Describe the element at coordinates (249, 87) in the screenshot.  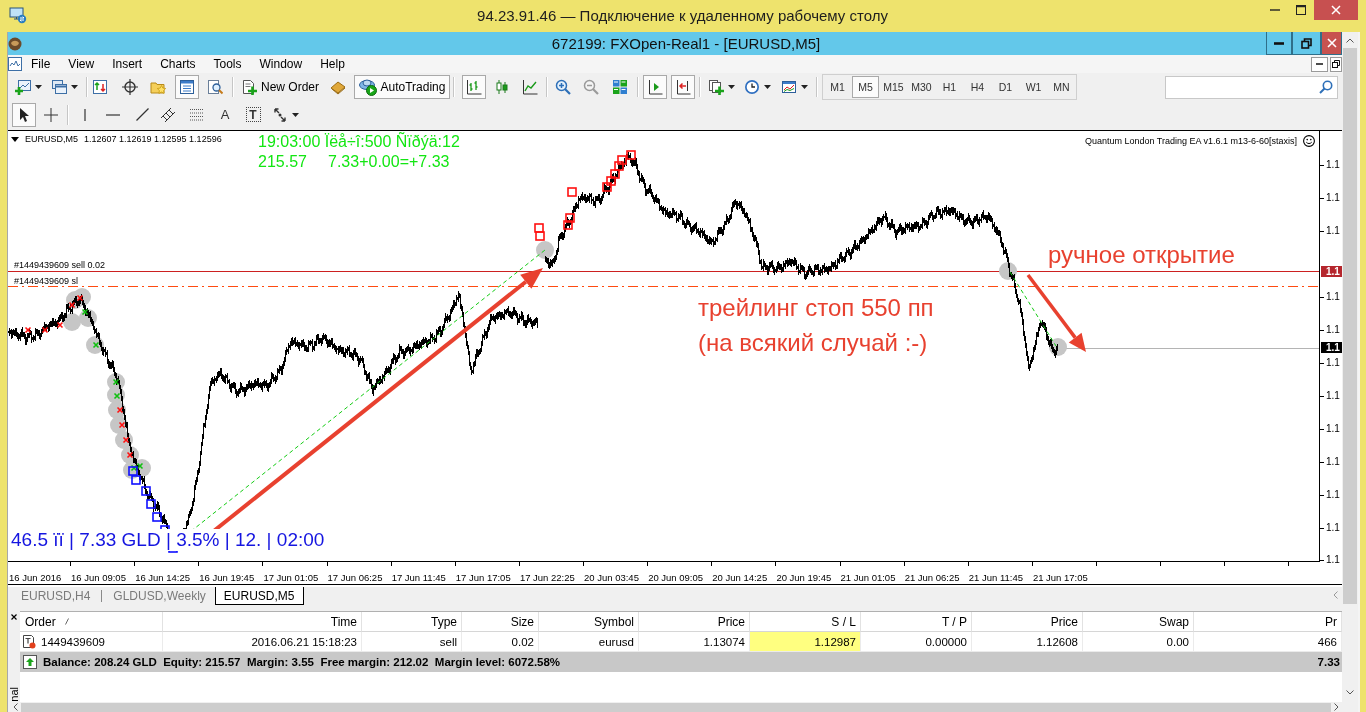
I see `document-plus-icon` at that location.